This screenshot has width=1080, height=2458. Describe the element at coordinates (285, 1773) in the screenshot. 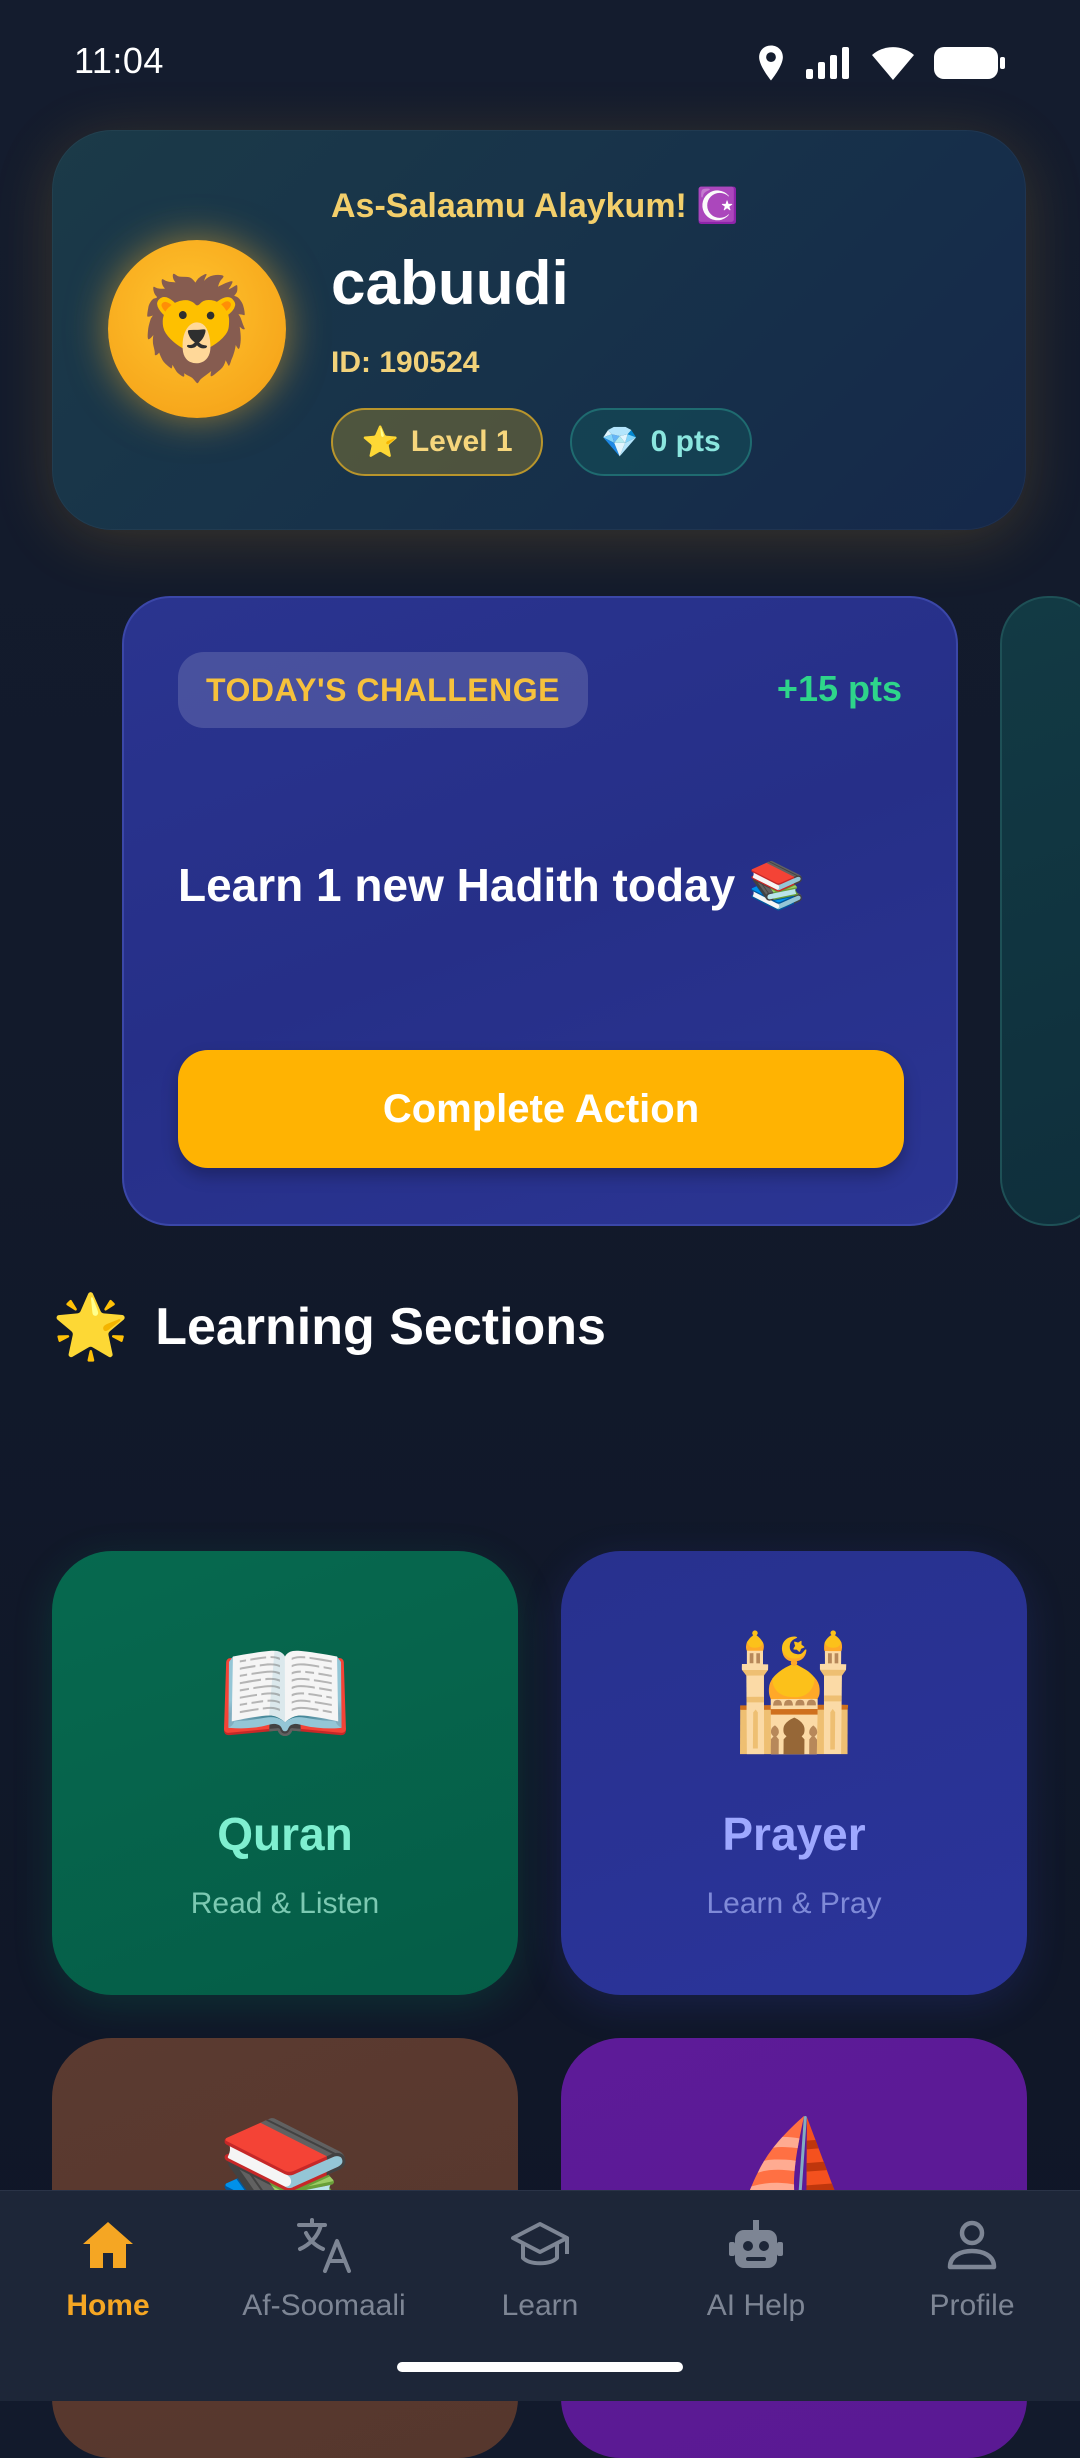

I see `quran-tile: 📖 Quran Read & Listen` at that location.